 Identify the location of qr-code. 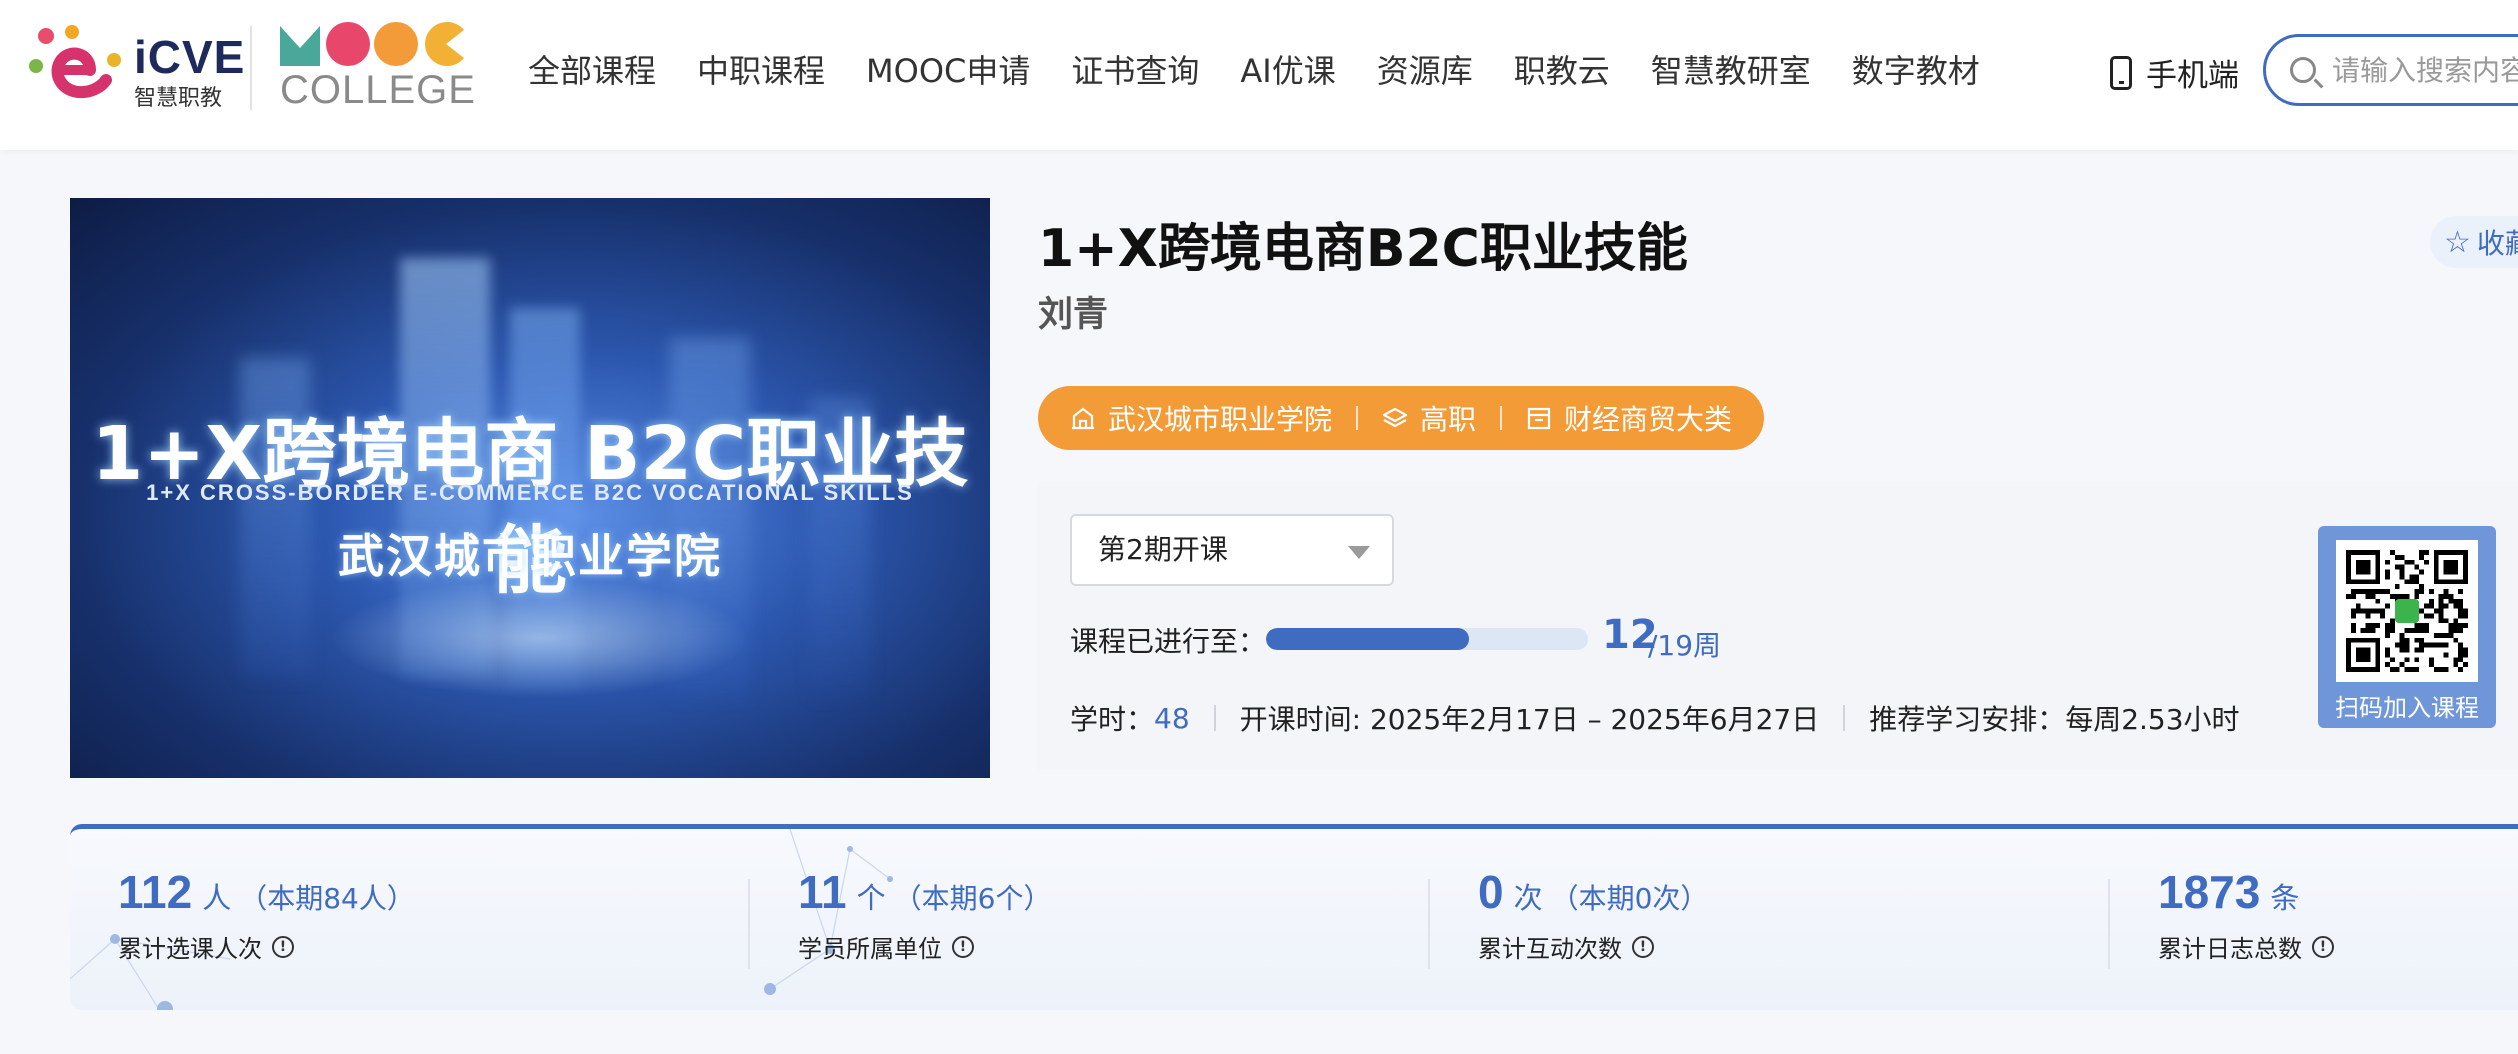
(2407, 611).